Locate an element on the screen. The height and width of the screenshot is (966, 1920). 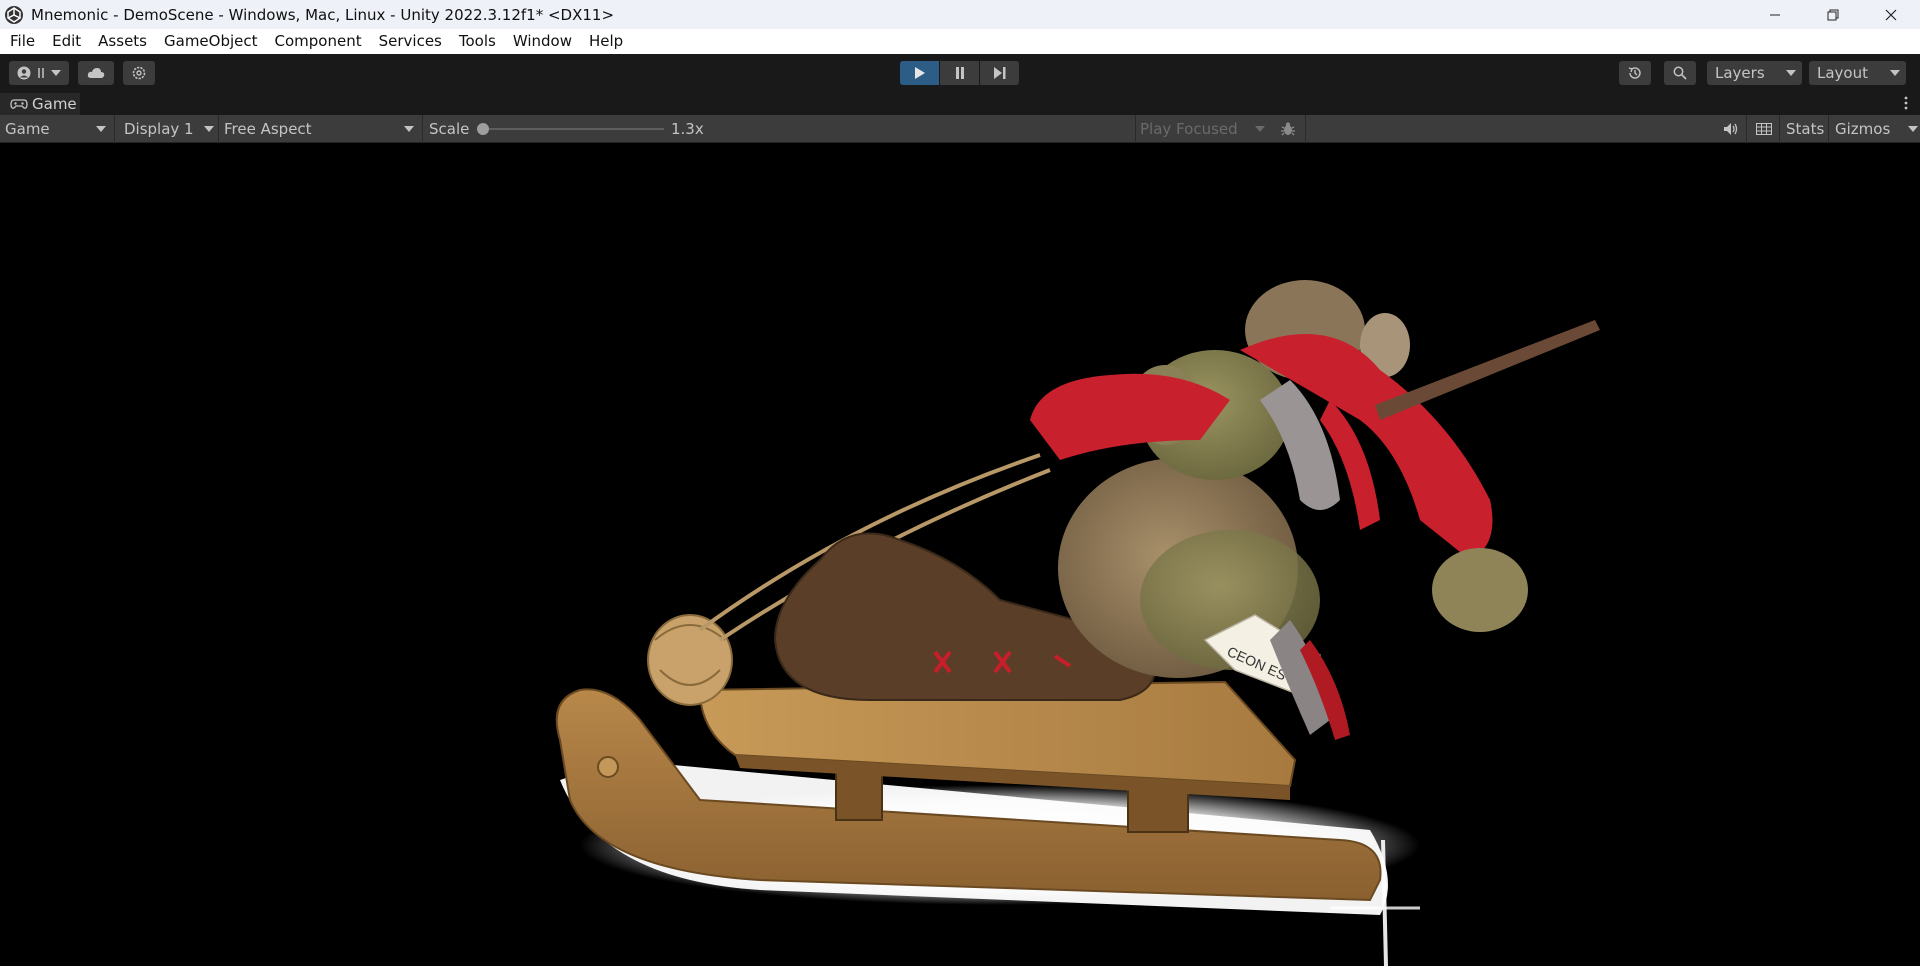
search-button is located at coordinates (1680, 73).